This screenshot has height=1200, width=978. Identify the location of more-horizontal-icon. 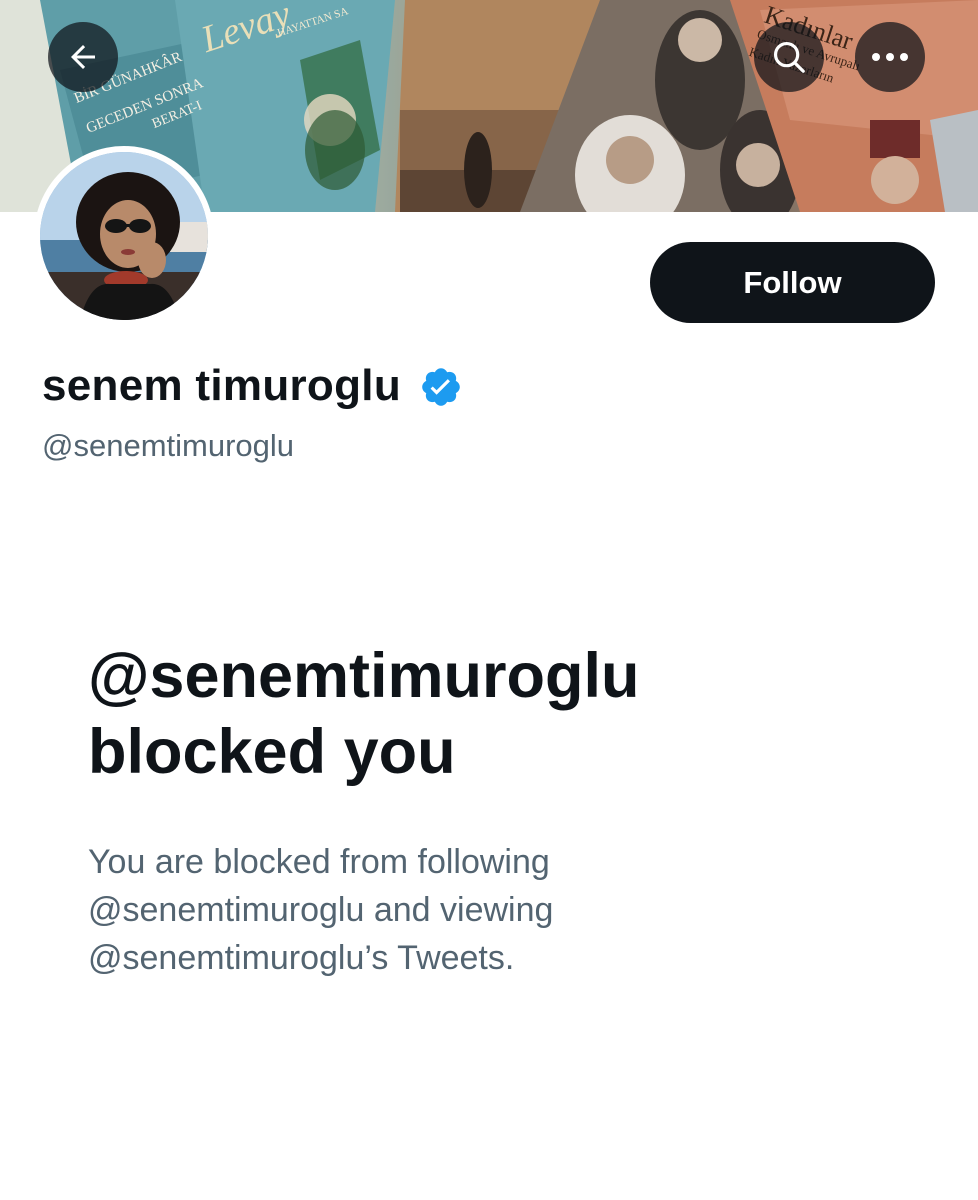
(890, 57).